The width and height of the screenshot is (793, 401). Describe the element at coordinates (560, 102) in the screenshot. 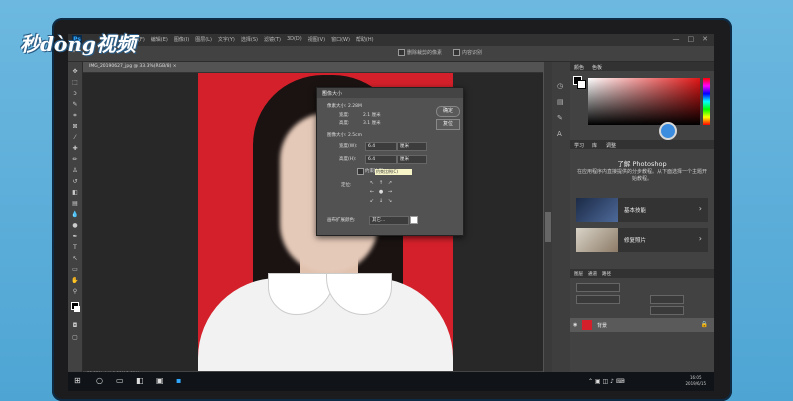

I see `properties-panel-icon: ▤` at that location.